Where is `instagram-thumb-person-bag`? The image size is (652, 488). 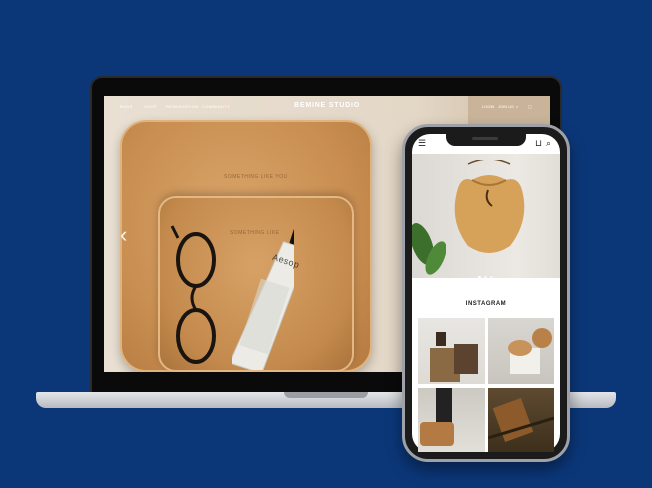
instagram-thumb-person-bag is located at coordinates (451, 420).